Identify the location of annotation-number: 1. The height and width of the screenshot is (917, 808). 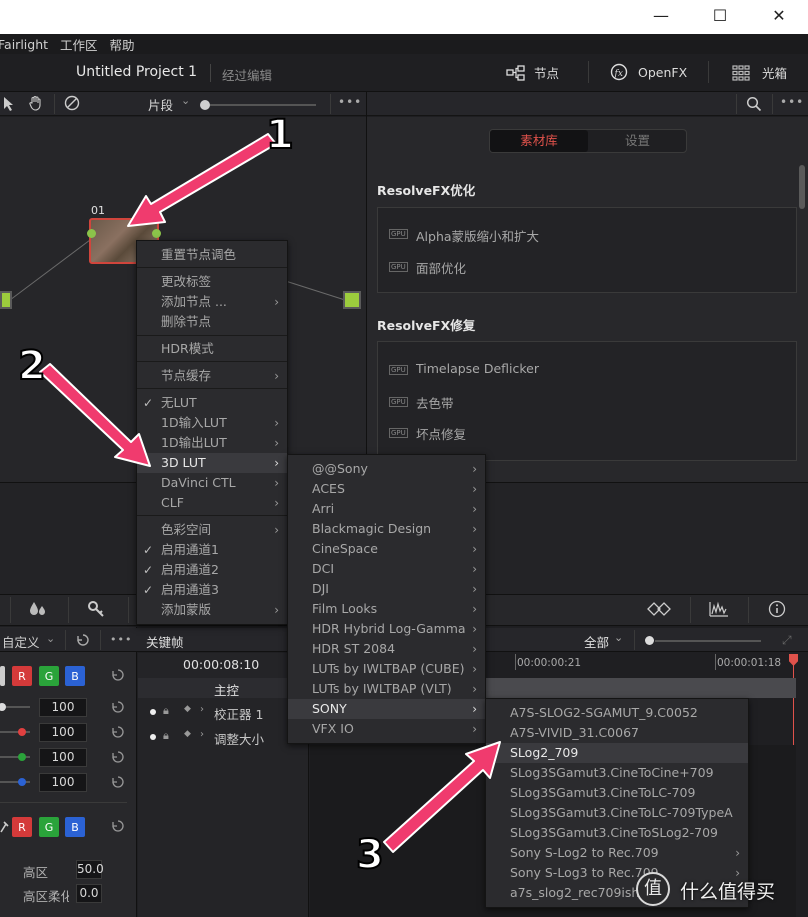
(280, 135).